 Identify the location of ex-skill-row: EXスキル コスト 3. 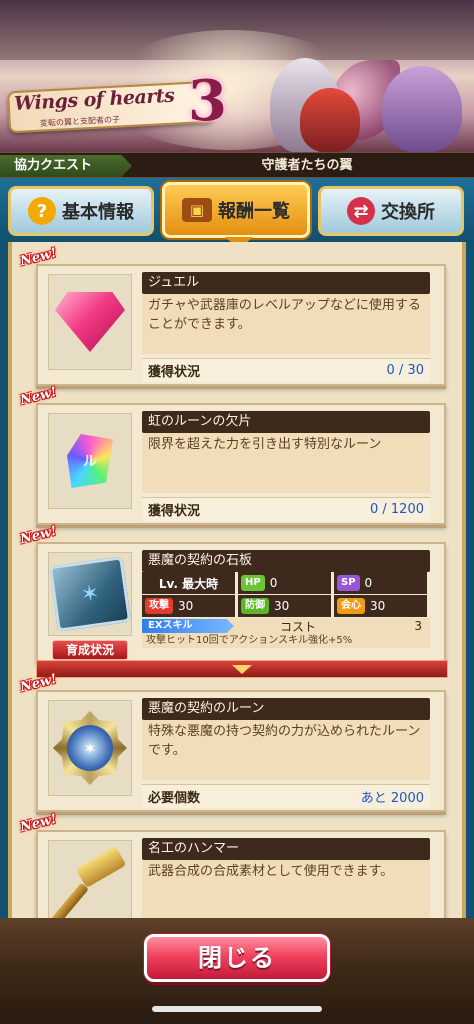
(286, 626).